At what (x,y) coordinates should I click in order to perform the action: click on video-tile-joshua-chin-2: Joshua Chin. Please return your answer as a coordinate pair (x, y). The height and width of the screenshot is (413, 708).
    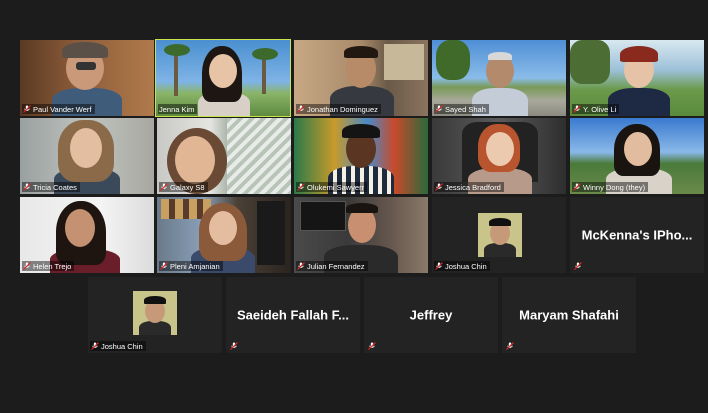
    Looking at the image, I should click on (155, 315).